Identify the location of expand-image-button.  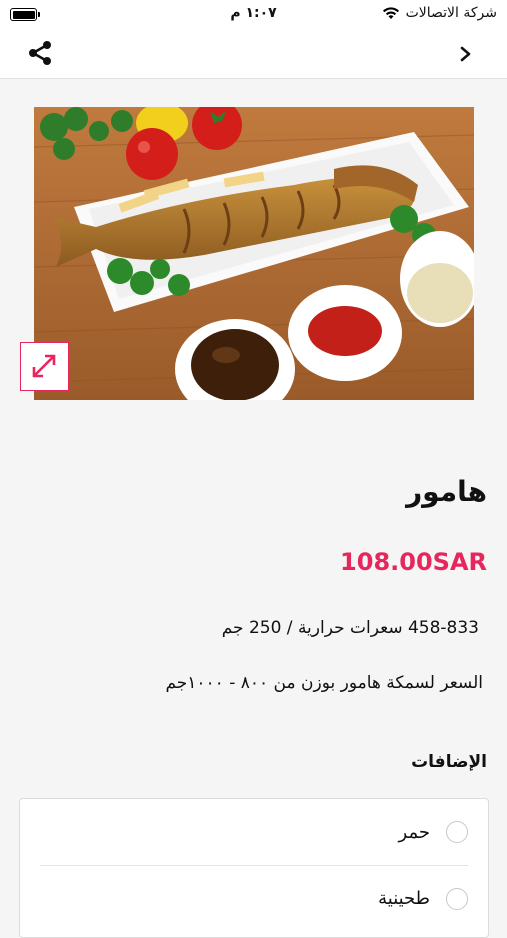
(44, 366).